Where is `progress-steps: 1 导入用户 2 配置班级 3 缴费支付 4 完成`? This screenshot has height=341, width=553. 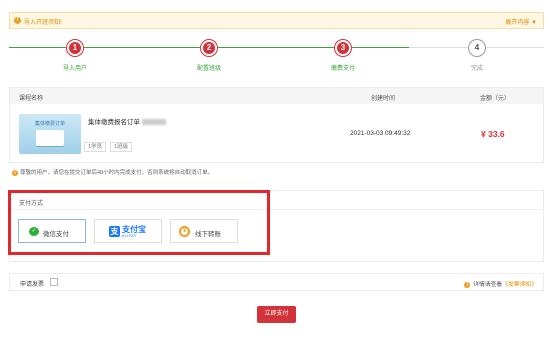
progress-steps: 1 导入用户 2 配置班级 3 缴费支付 4 完成 is located at coordinates (276, 58).